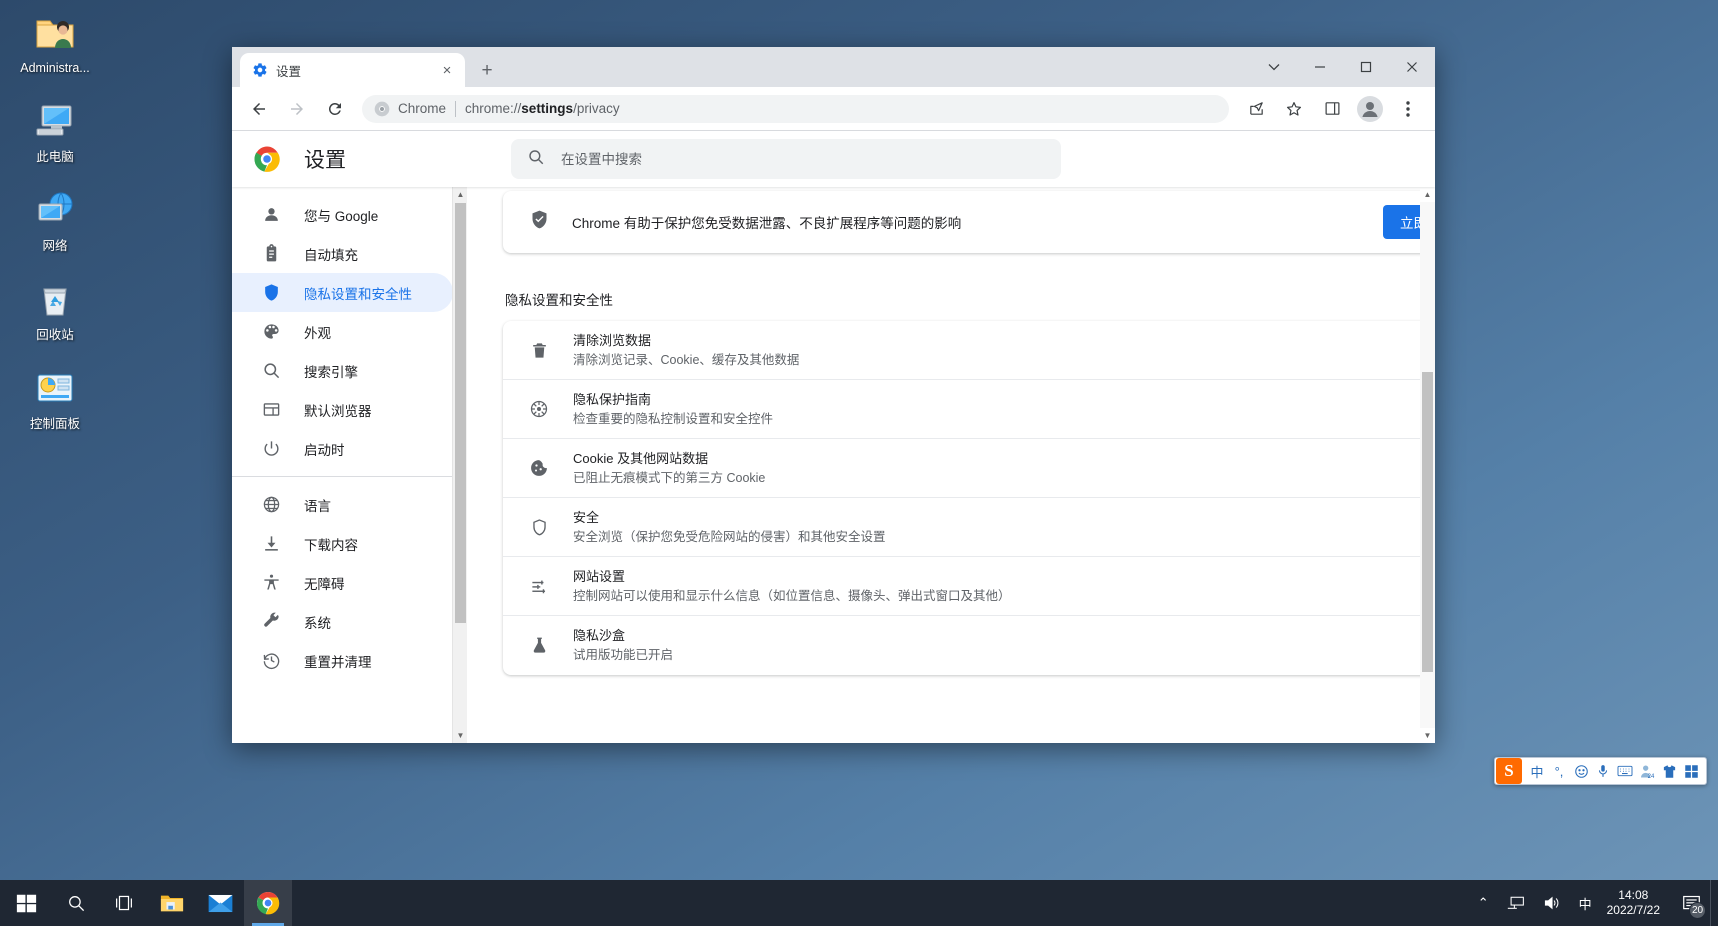 The width and height of the screenshot is (1718, 926). Describe the element at coordinates (1714, 903) in the screenshot. I see `show-desktop-button` at that location.